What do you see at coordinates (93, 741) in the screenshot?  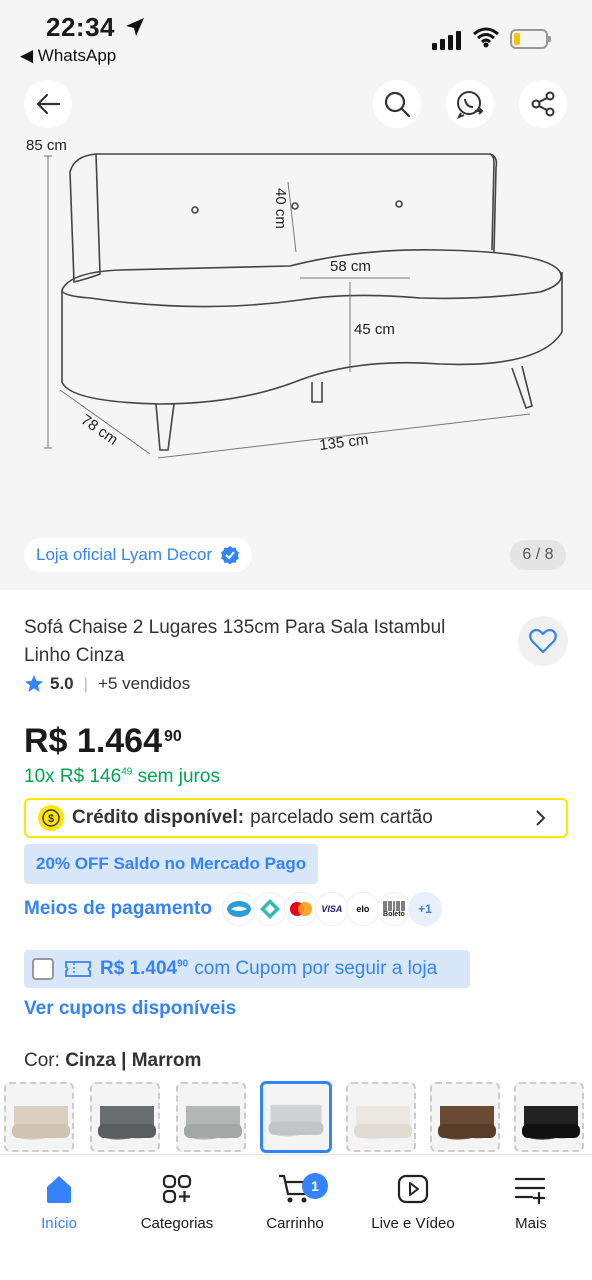 I see `price-main: R$ 1.464` at bounding box center [93, 741].